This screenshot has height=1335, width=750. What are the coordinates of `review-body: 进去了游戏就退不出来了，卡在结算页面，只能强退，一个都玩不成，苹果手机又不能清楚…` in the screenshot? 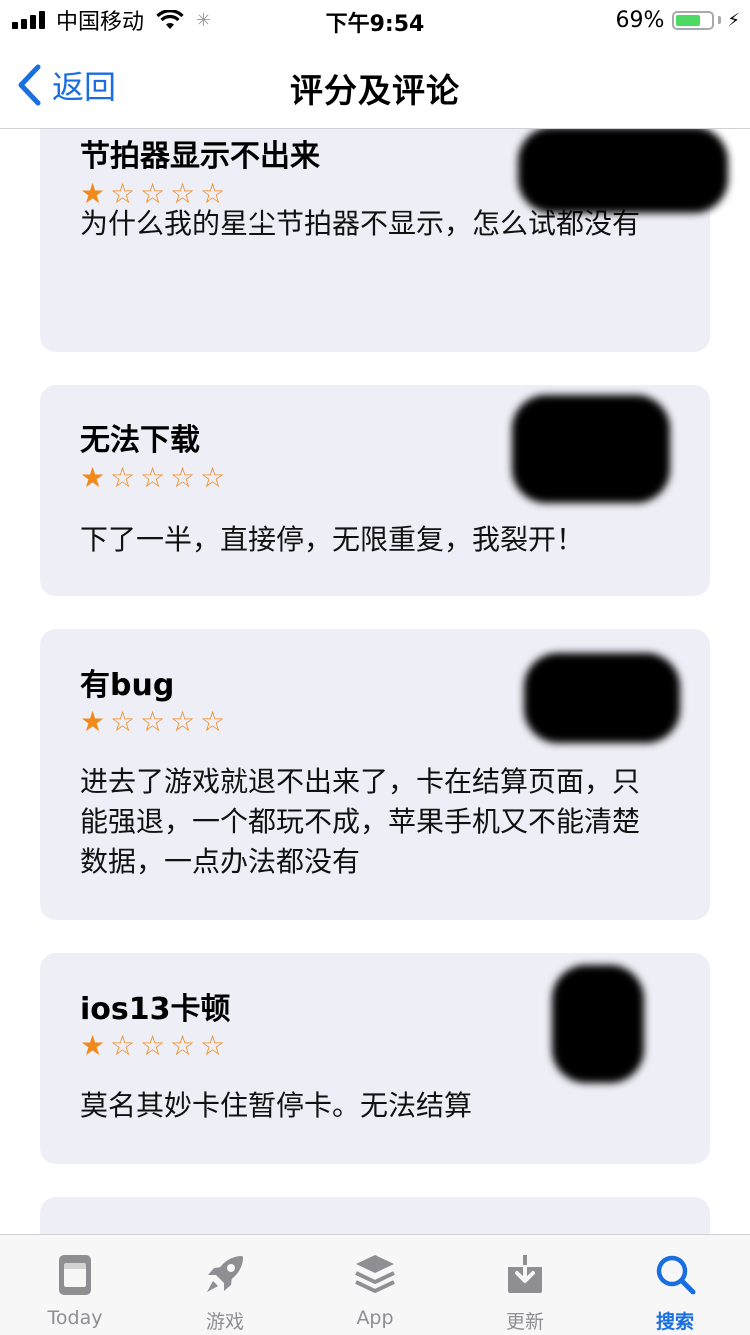 It's located at (360, 821).